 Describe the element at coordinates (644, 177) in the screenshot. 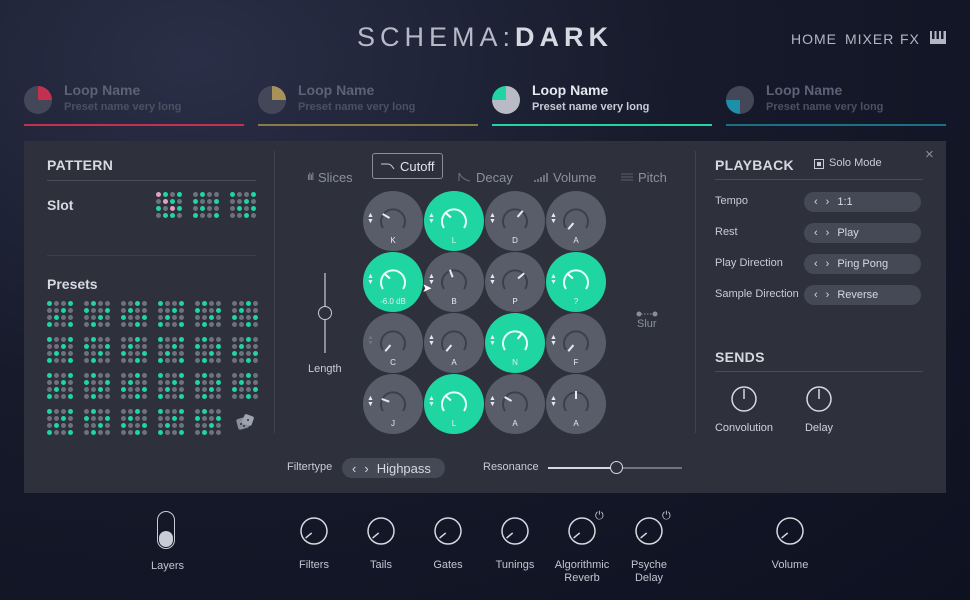

I see `tab-pitch: Pitch` at that location.